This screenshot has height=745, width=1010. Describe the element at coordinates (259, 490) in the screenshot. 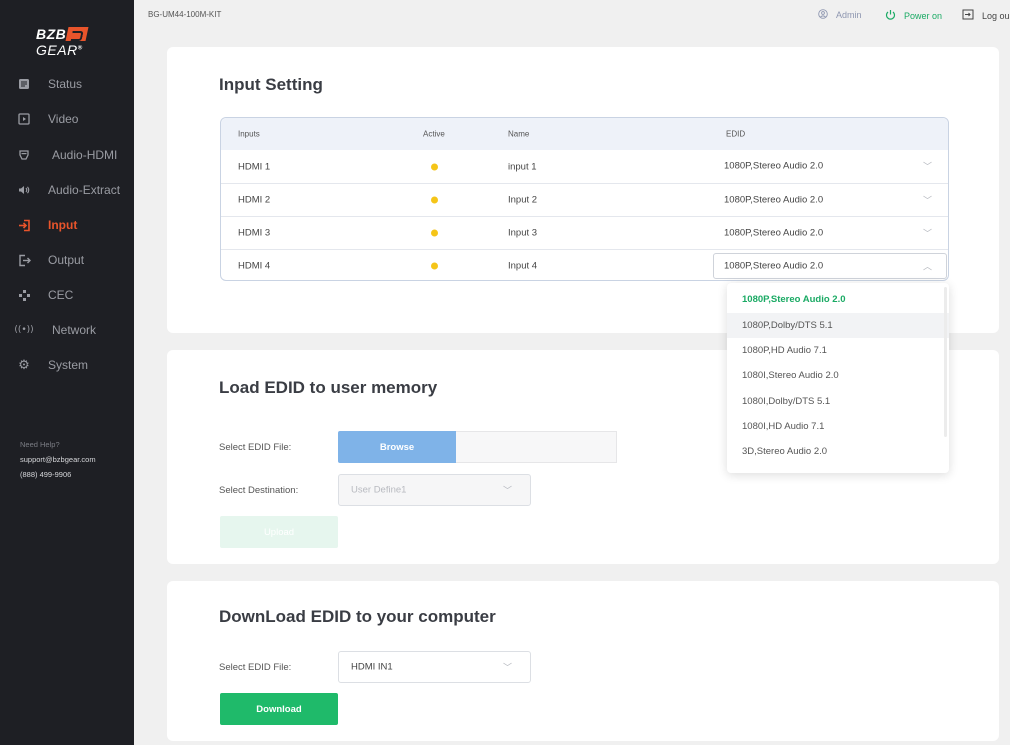

I see `select-destination-label: Select Destination:` at that location.